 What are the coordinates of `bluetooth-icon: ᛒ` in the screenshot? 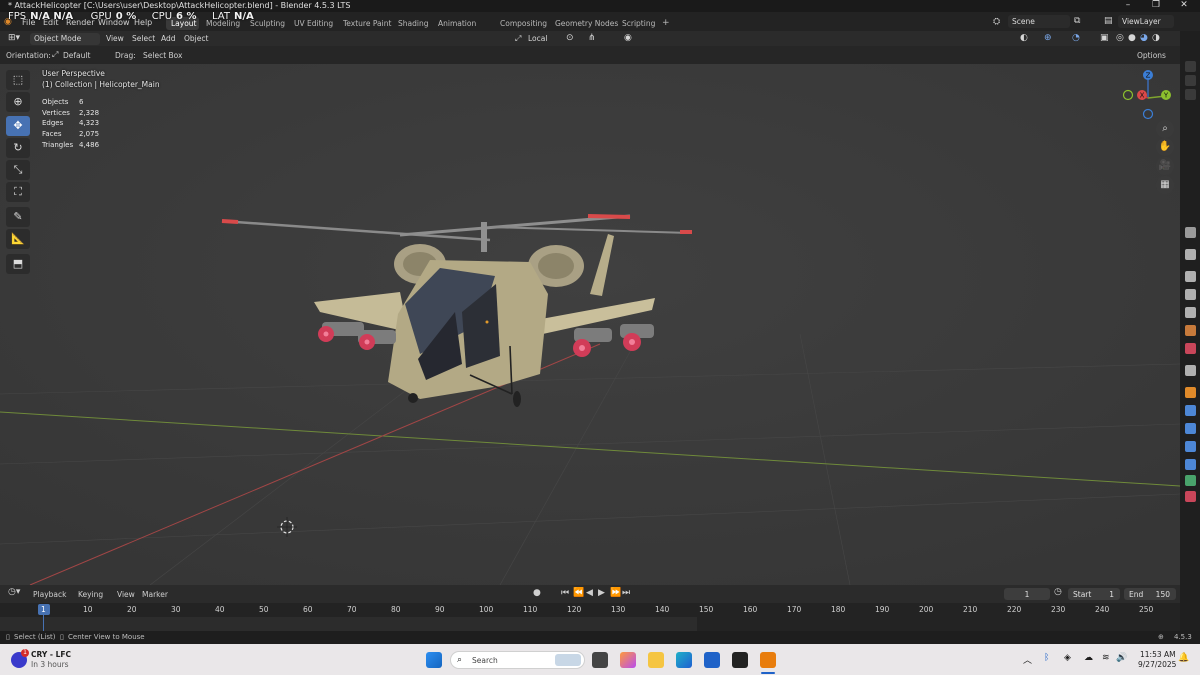 It's located at (1046, 658).